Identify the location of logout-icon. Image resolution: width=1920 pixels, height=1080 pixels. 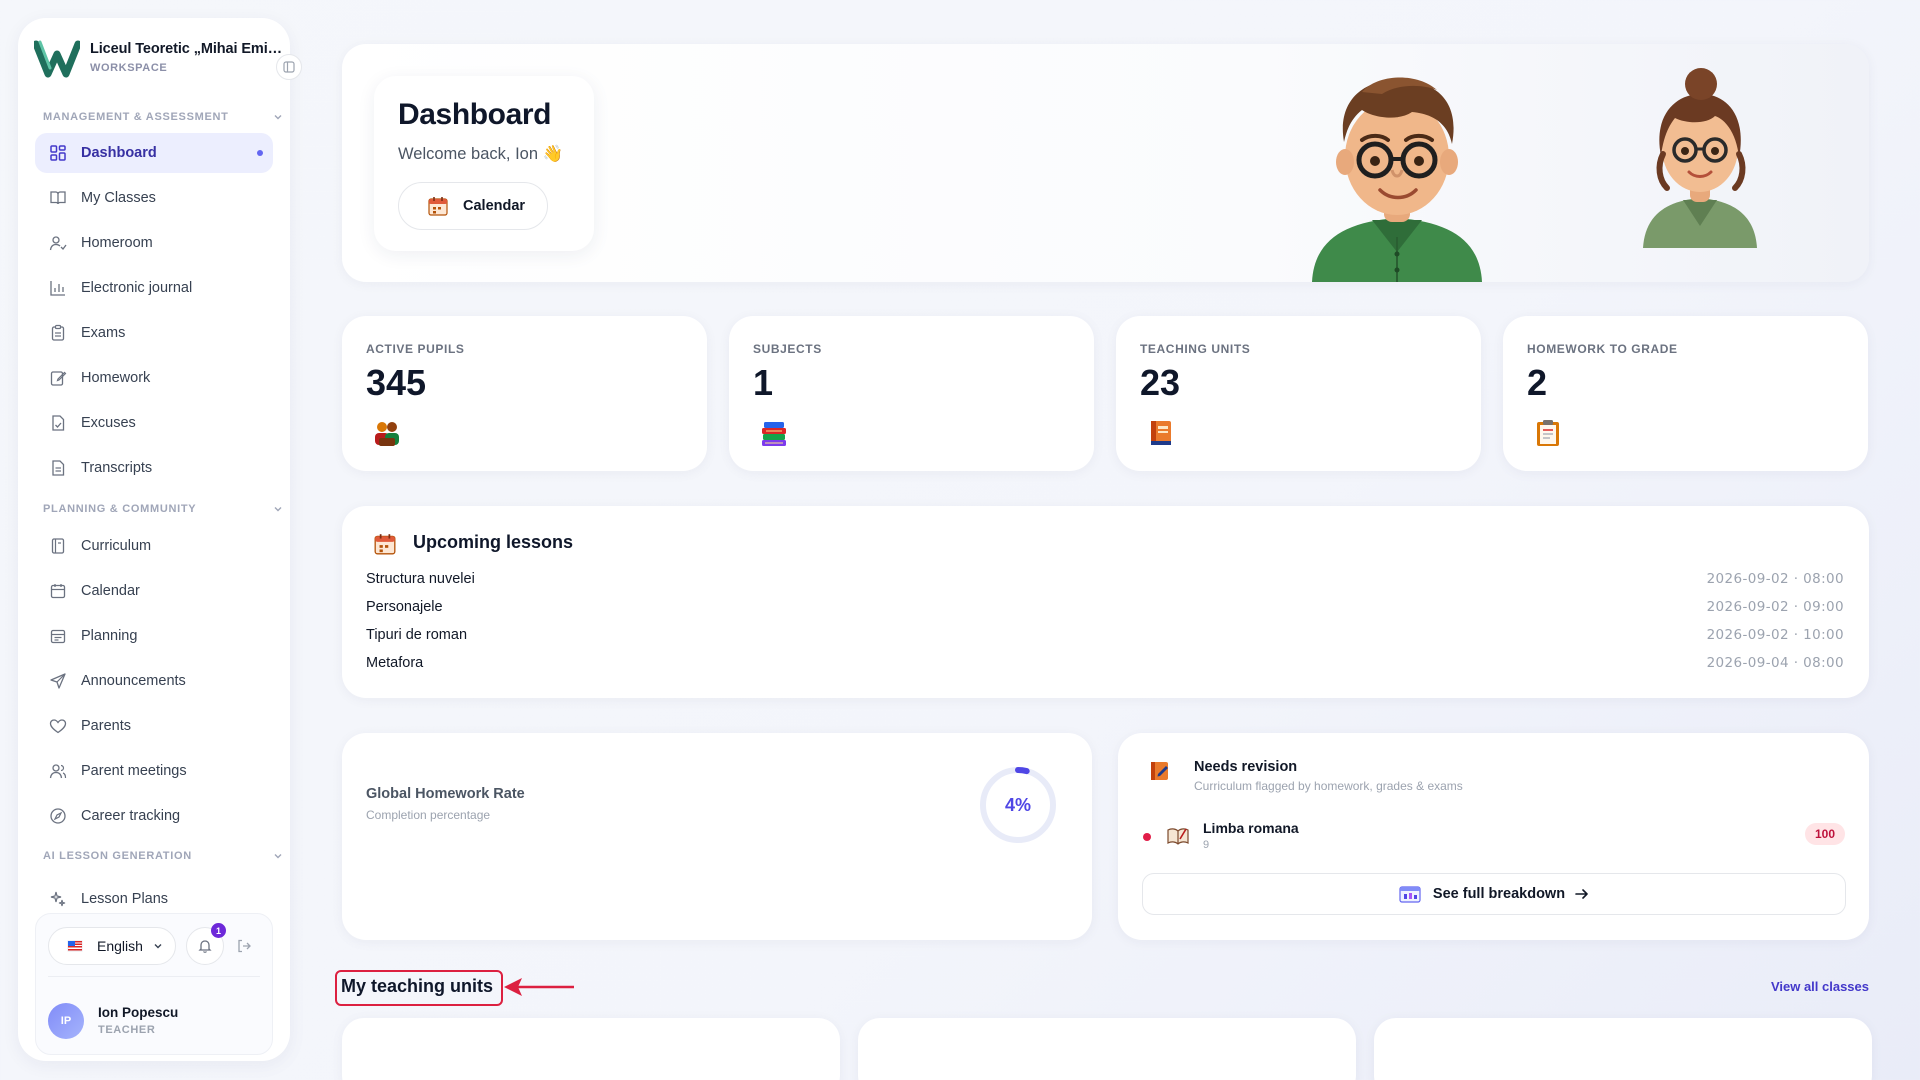
(244, 946).